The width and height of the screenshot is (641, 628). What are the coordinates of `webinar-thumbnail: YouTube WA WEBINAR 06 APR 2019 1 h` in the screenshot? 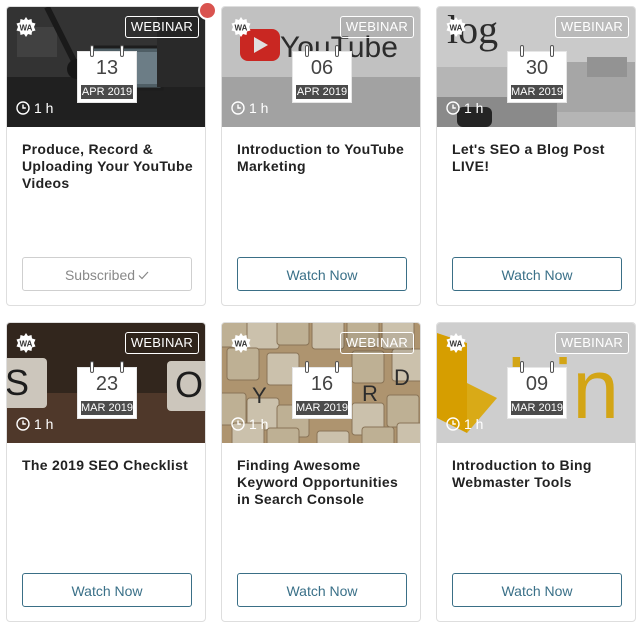 It's located at (321, 67).